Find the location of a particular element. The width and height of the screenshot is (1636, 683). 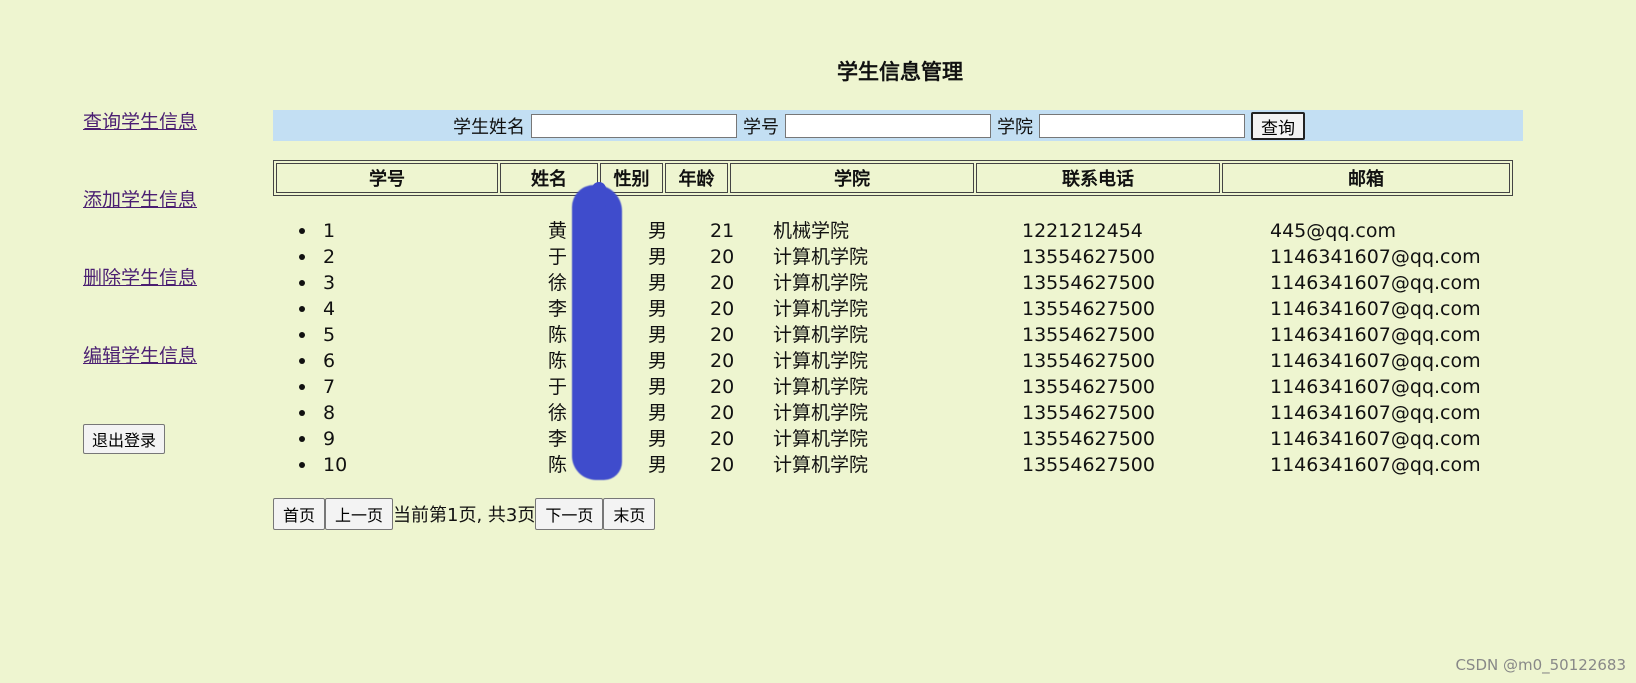

search-form: 学生姓名 学号 学院 查询 is located at coordinates (879, 126).